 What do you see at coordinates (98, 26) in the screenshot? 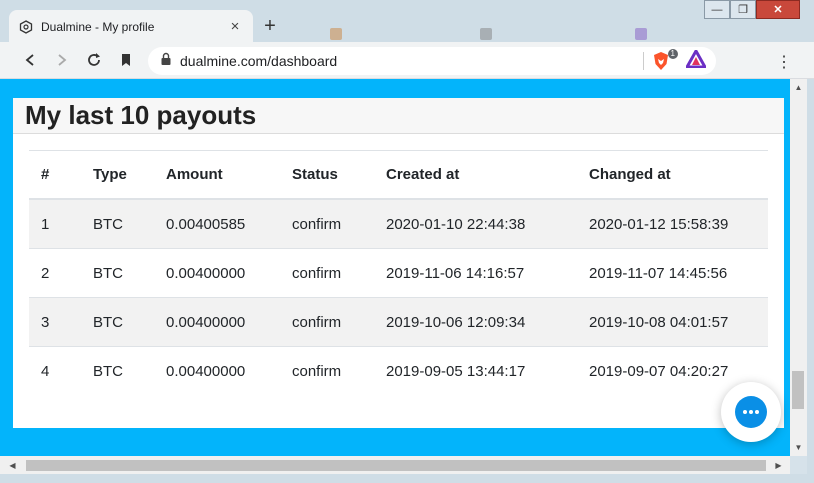
I see `tab-title: Dualmine - My profile` at bounding box center [98, 26].